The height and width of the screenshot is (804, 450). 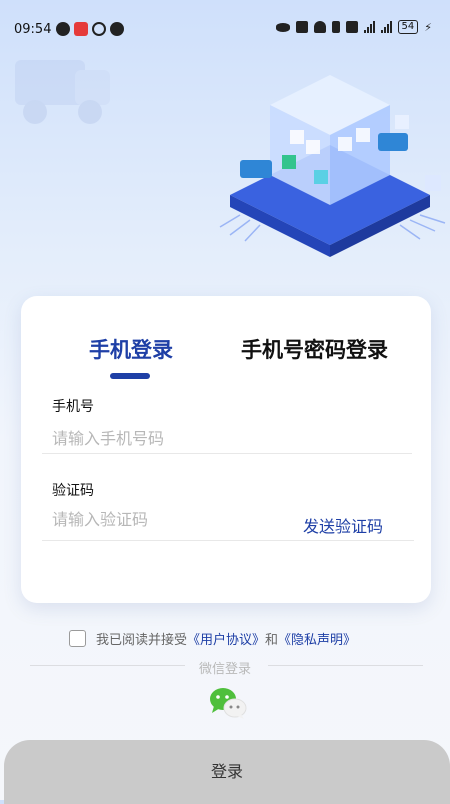 I want to click on signal-icon, so click(x=369, y=27).